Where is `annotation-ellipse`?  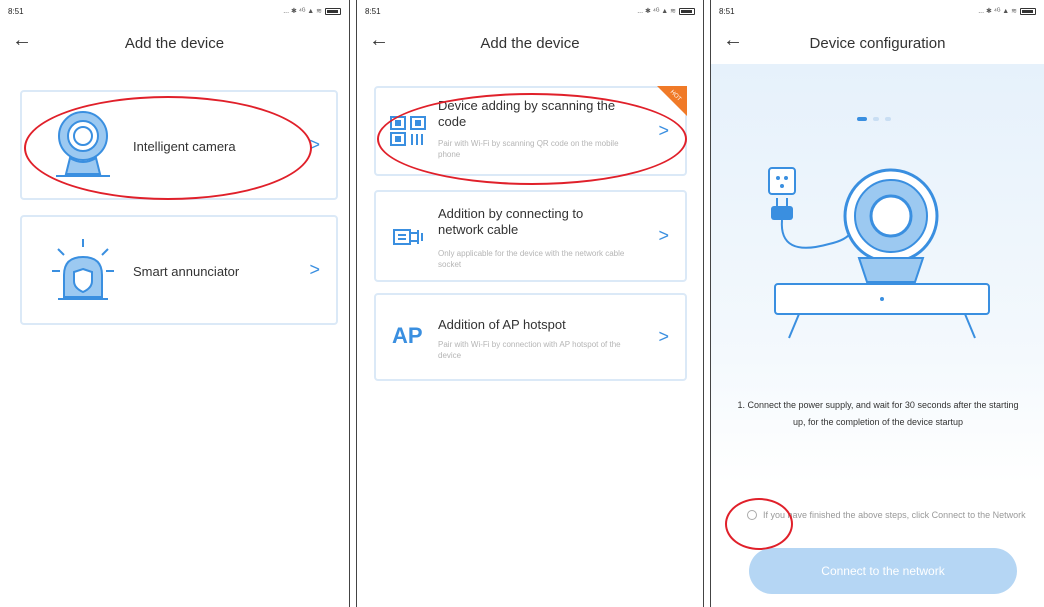
annotation-ellipse is located at coordinates (759, 524).